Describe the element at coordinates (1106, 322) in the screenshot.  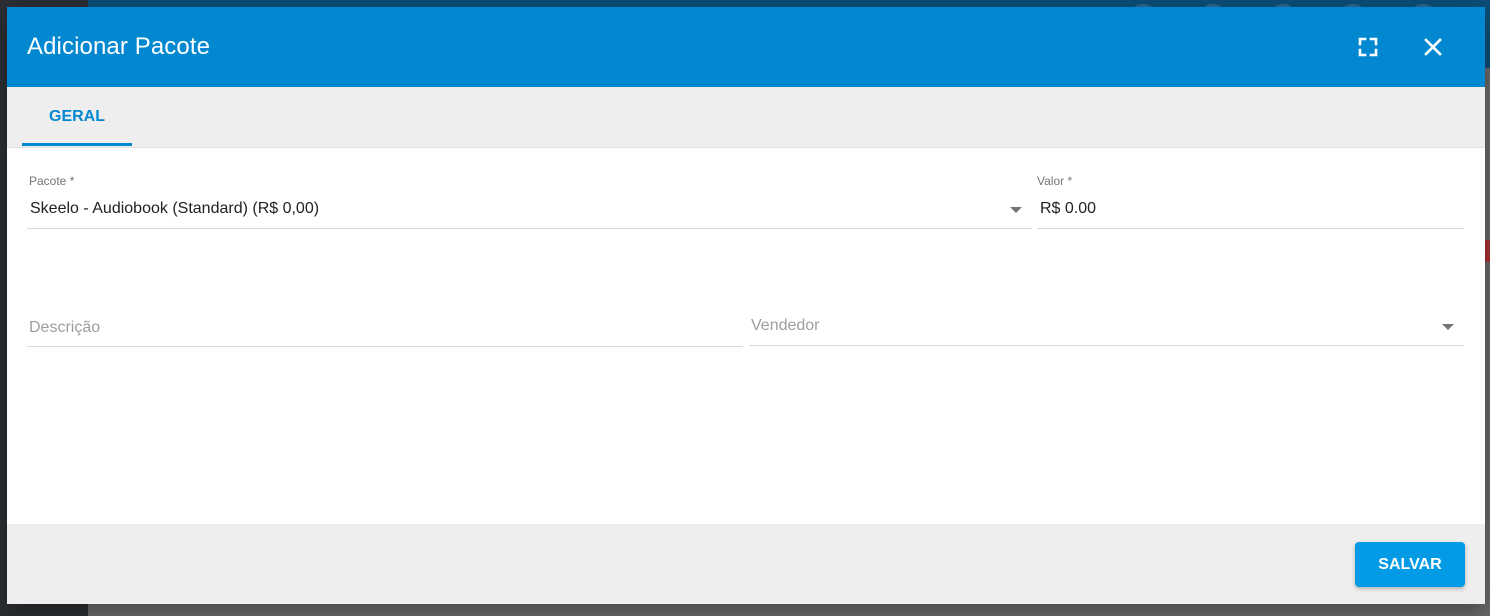
I see `vendedor-select: Vendedor` at that location.